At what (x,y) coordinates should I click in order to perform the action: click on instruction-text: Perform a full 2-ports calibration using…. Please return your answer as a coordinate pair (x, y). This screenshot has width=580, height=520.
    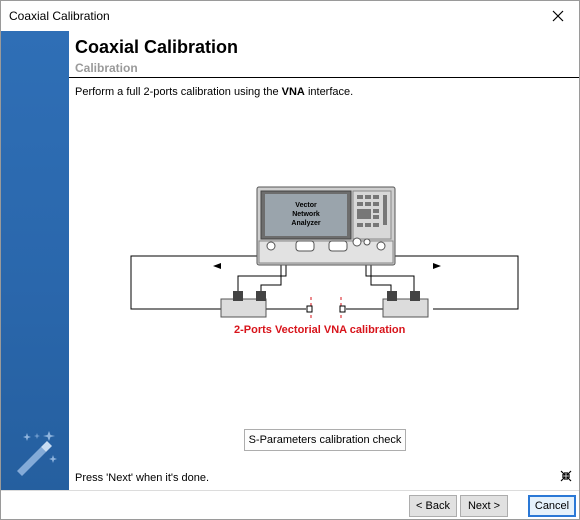
    Looking at the image, I should click on (214, 92).